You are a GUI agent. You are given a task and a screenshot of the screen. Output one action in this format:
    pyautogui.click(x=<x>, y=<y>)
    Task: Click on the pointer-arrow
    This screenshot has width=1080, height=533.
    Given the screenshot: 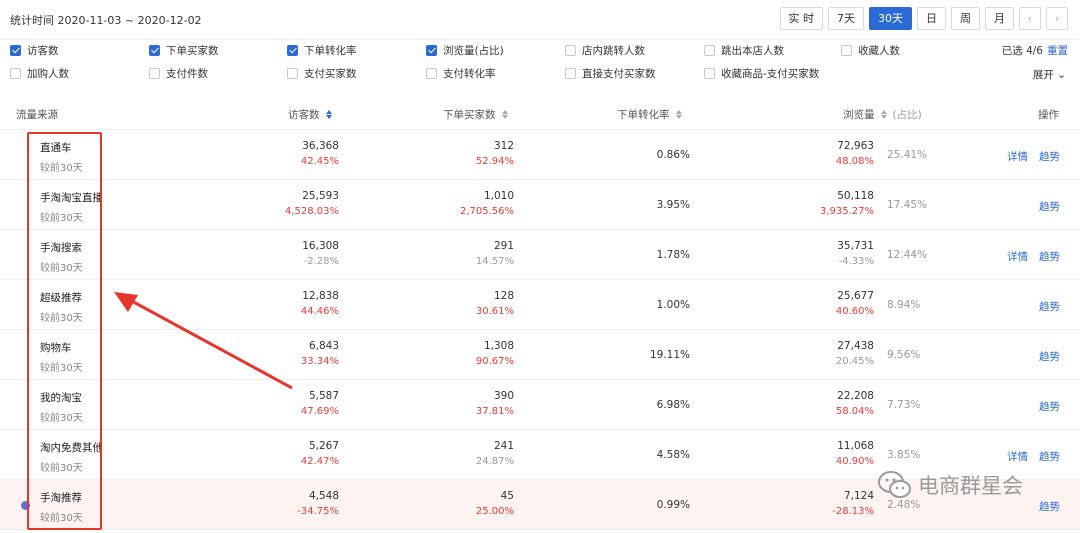 What is the action you would take?
    pyautogui.click(x=203, y=341)
    